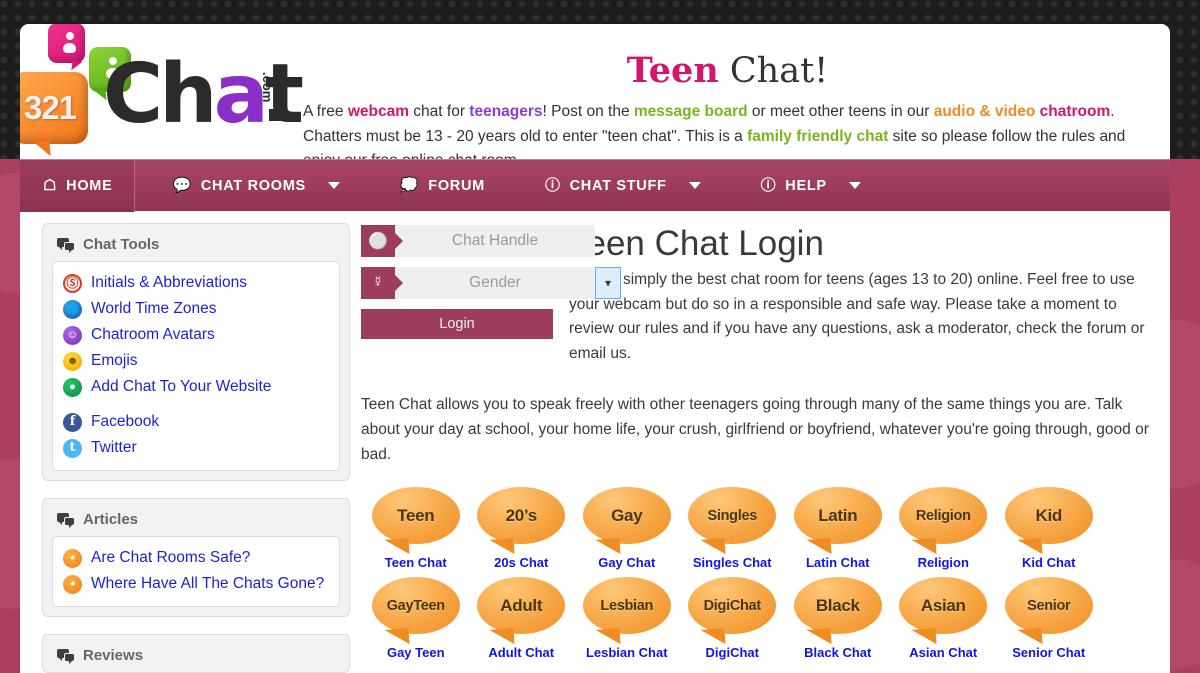 Image resolution: width=1200 pixels, height=673 pixels. I want to click on chat-room-label: Adult Chat, so click(522, 652).